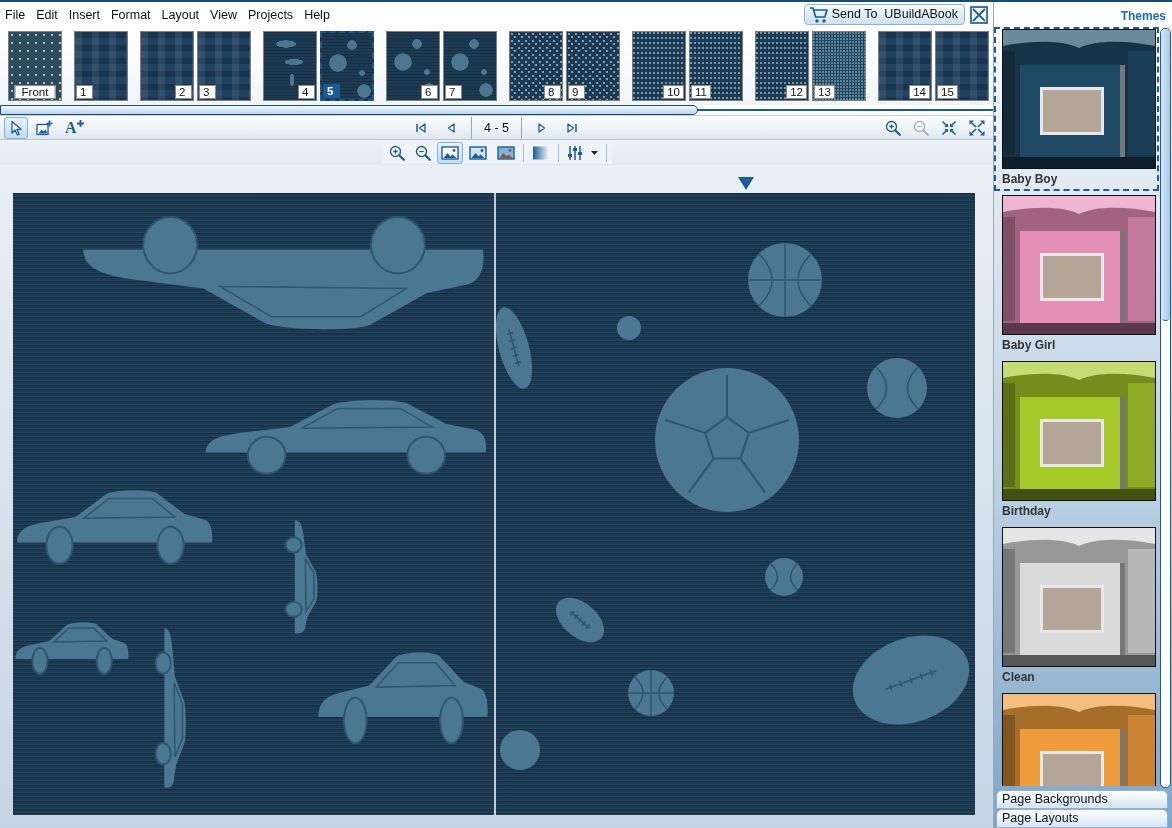 The image size is (1172, 828). I want to click on add-text-button: A, so click(74, 127).